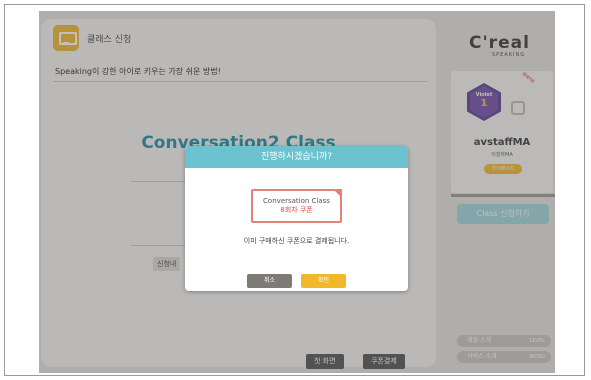  What do you see at coordinates (296, 157) in the screenshot?
I see `dialog-title: 진행하시겠습니까?` at bounding box center [296, 157].